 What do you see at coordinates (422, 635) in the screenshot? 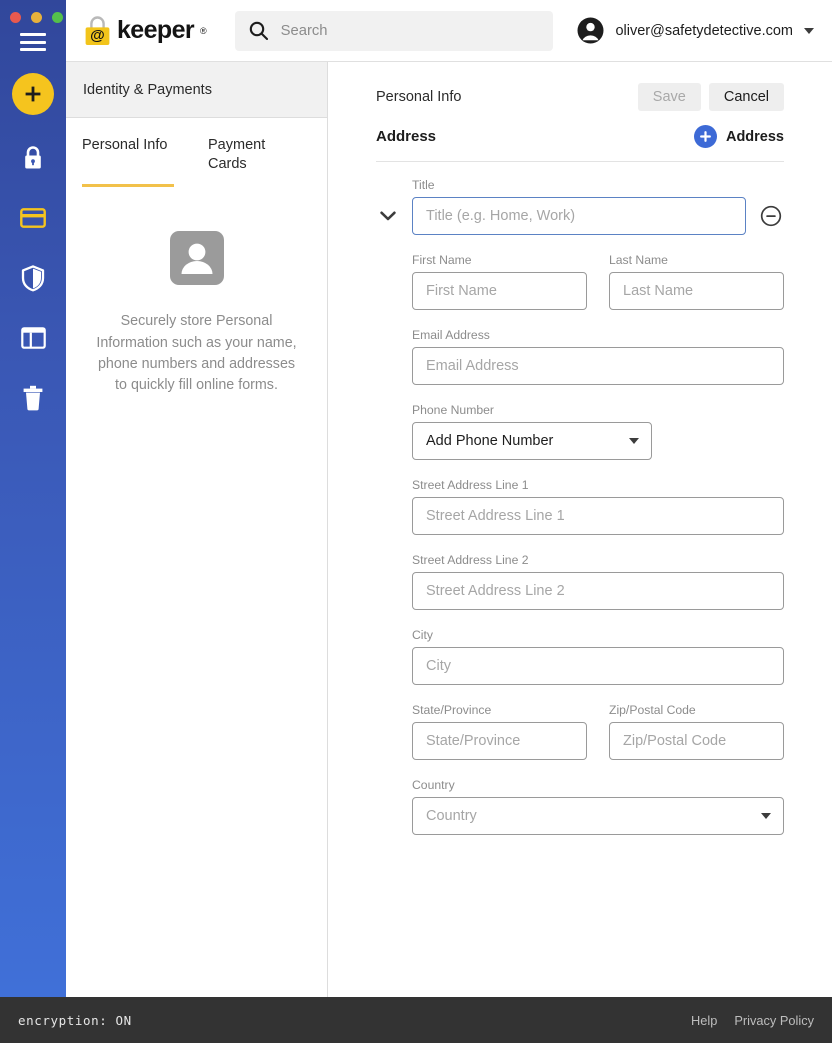
I see `city-label: City` at bounding box center [422, 635].